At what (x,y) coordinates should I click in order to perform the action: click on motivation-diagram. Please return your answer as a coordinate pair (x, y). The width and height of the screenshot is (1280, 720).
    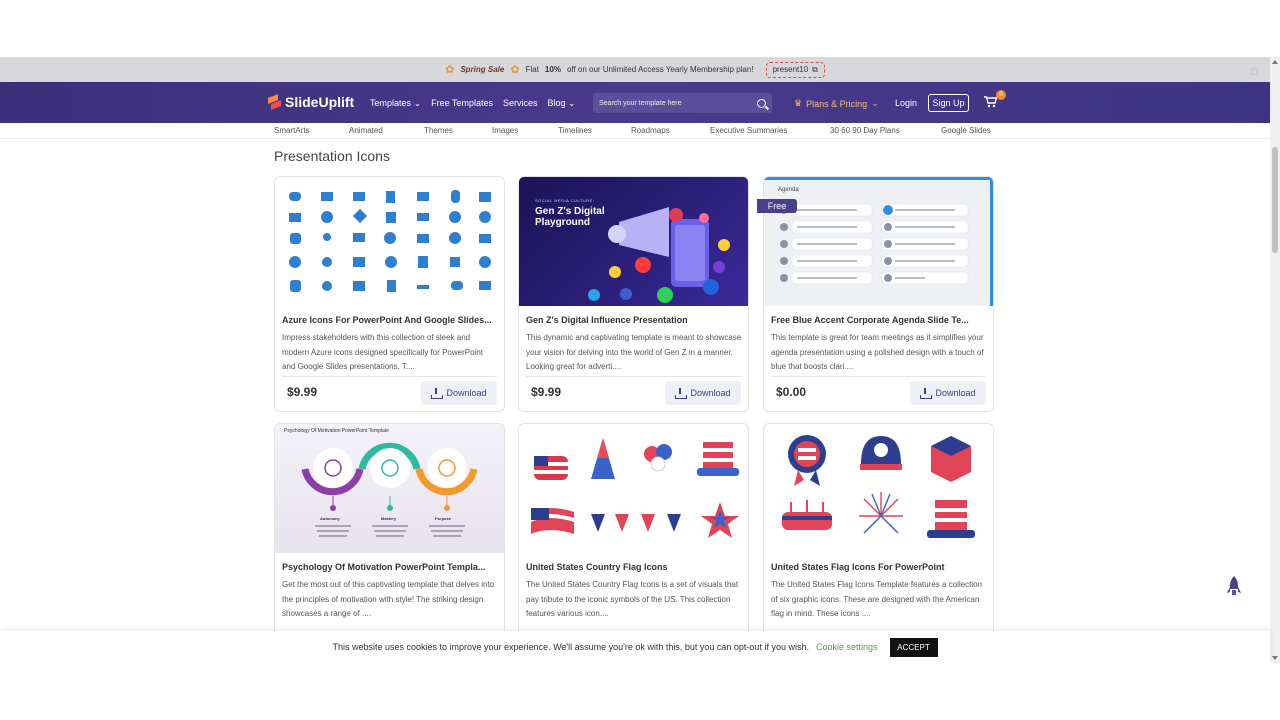
    Looking at the image, I should click on (389, 489).